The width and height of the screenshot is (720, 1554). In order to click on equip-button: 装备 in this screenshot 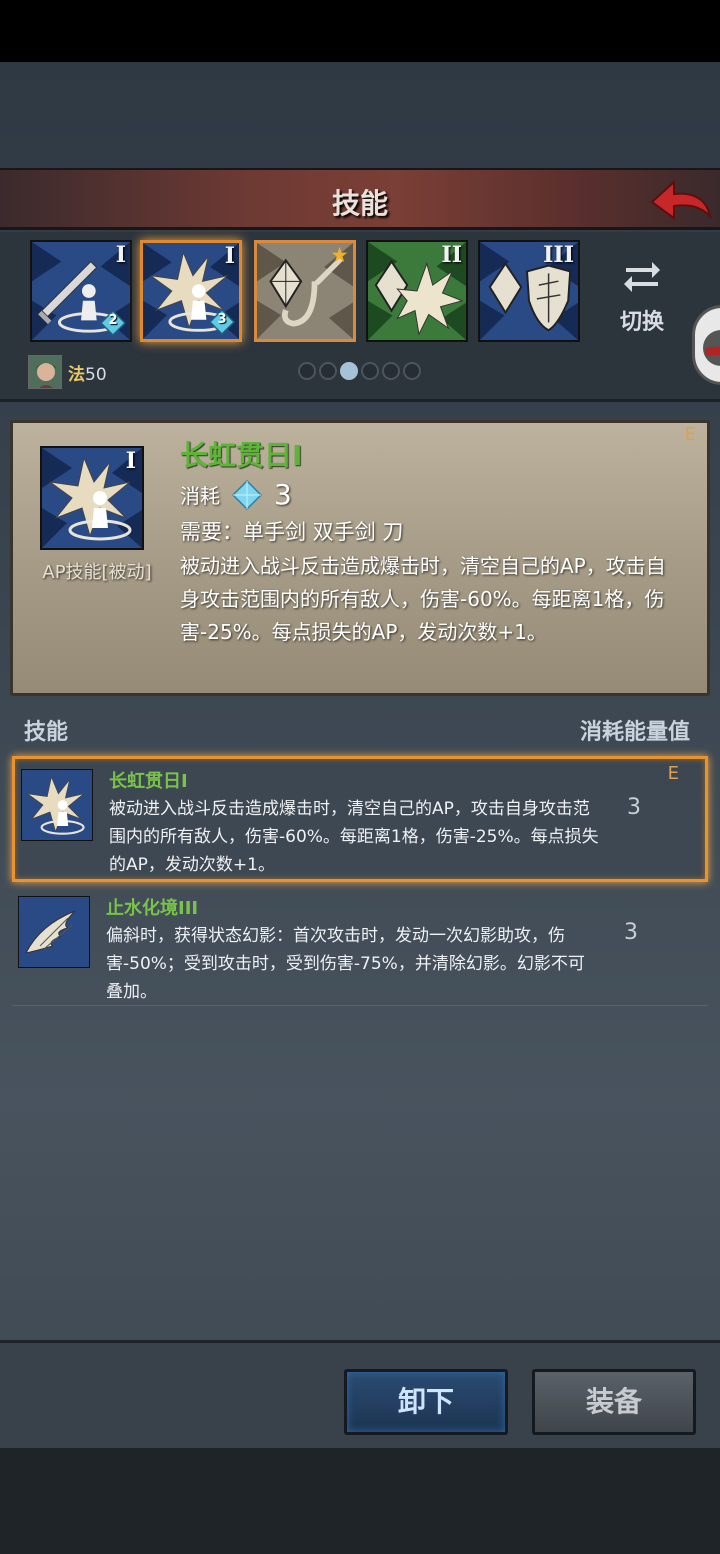, I will do `click(614, 1402)`.